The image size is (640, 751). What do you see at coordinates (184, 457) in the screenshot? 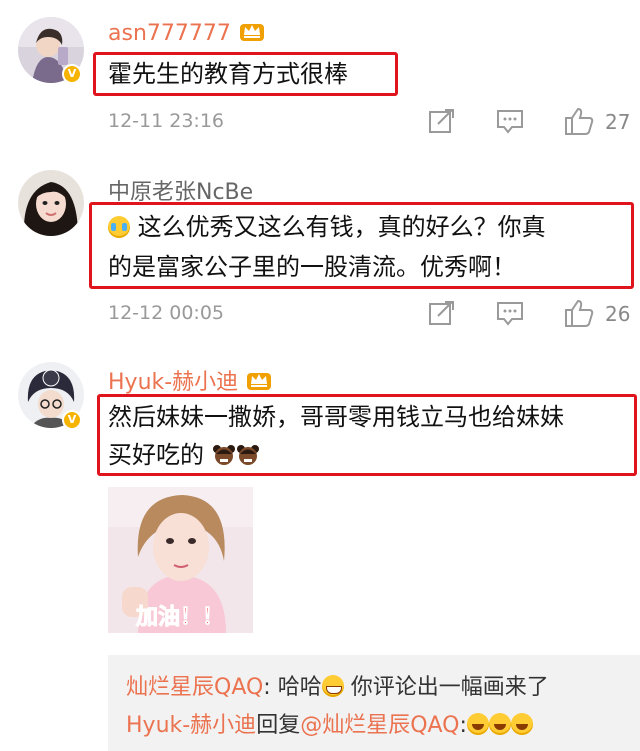
I see `comment-text-line-2: 买好吃的` at bounding box center [184, 457].